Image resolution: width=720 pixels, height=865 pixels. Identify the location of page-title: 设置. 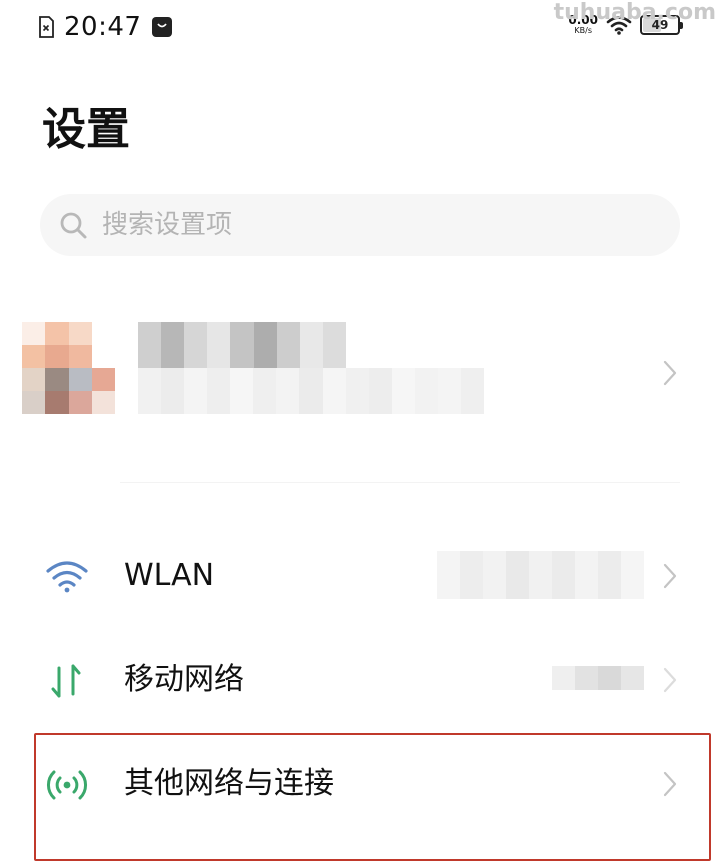
(86, 129).